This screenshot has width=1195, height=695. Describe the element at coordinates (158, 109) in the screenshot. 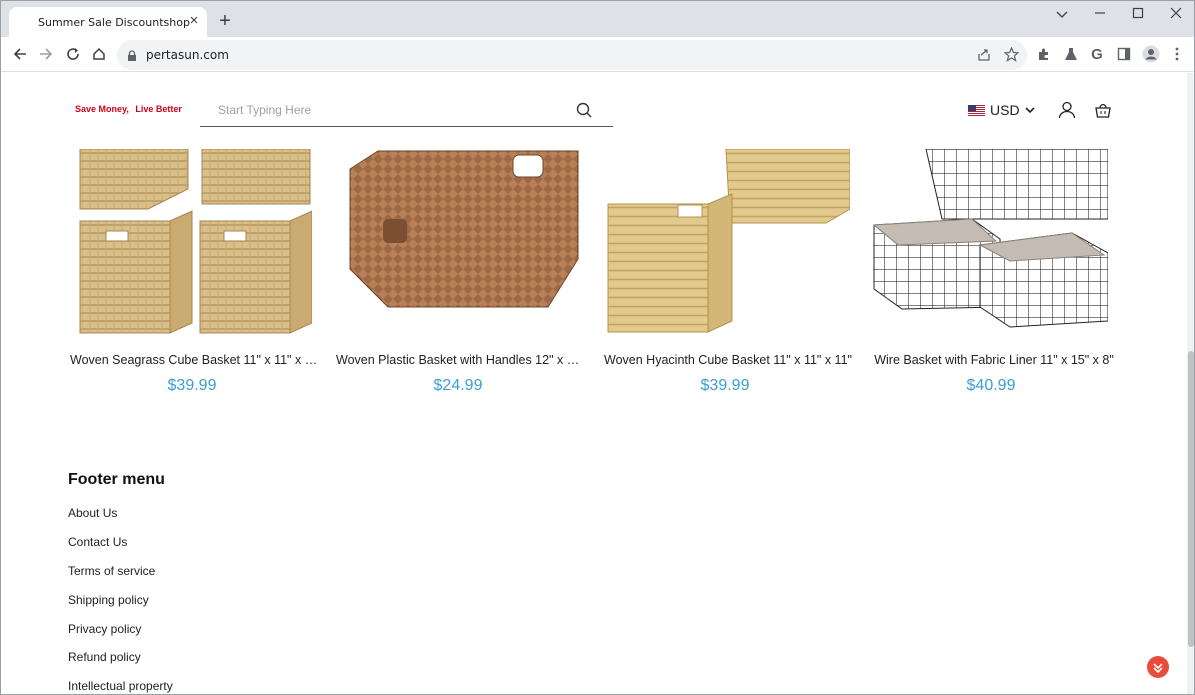

I see `logo-text-2: Live Better` at that location.